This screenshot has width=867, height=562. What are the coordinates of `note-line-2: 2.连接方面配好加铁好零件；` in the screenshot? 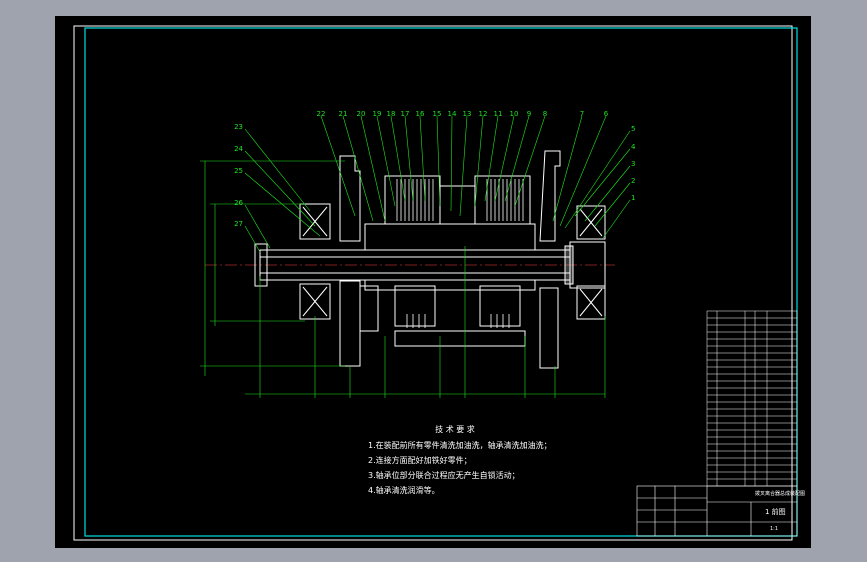 It's located at (420, 460).